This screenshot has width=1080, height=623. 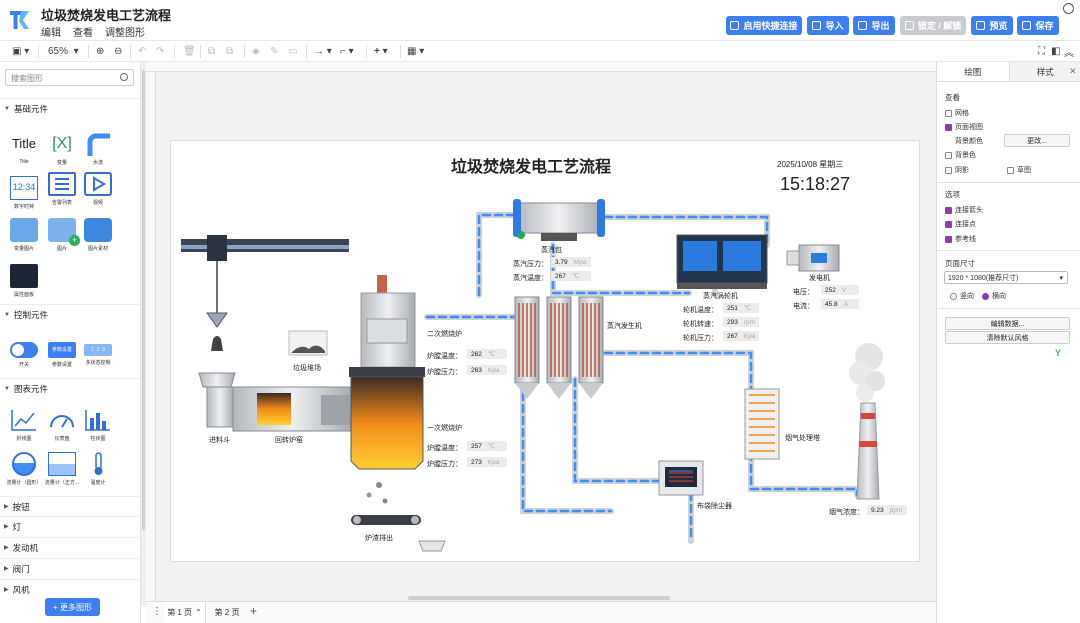 I want to click on page-menu-icon: ⋮, so click(x=157, y=611).